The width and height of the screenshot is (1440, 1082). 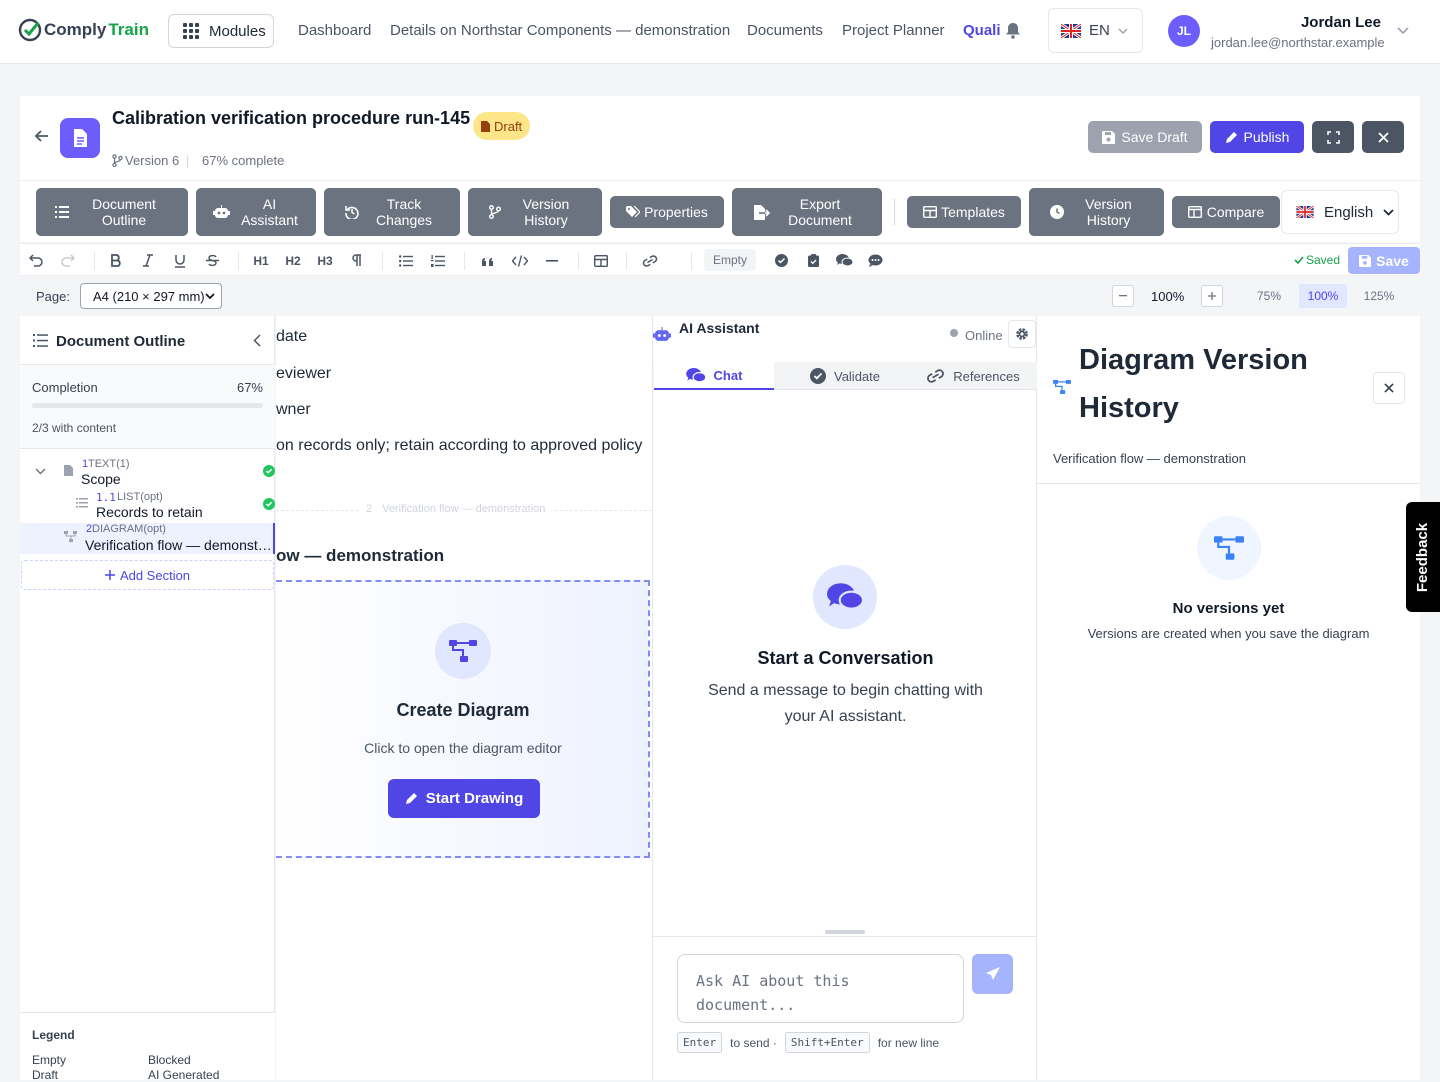 What do you see at coordinates (212, 260) in the screenshot?
I see `strikethrough-icon` at bounding box center [212, 260].